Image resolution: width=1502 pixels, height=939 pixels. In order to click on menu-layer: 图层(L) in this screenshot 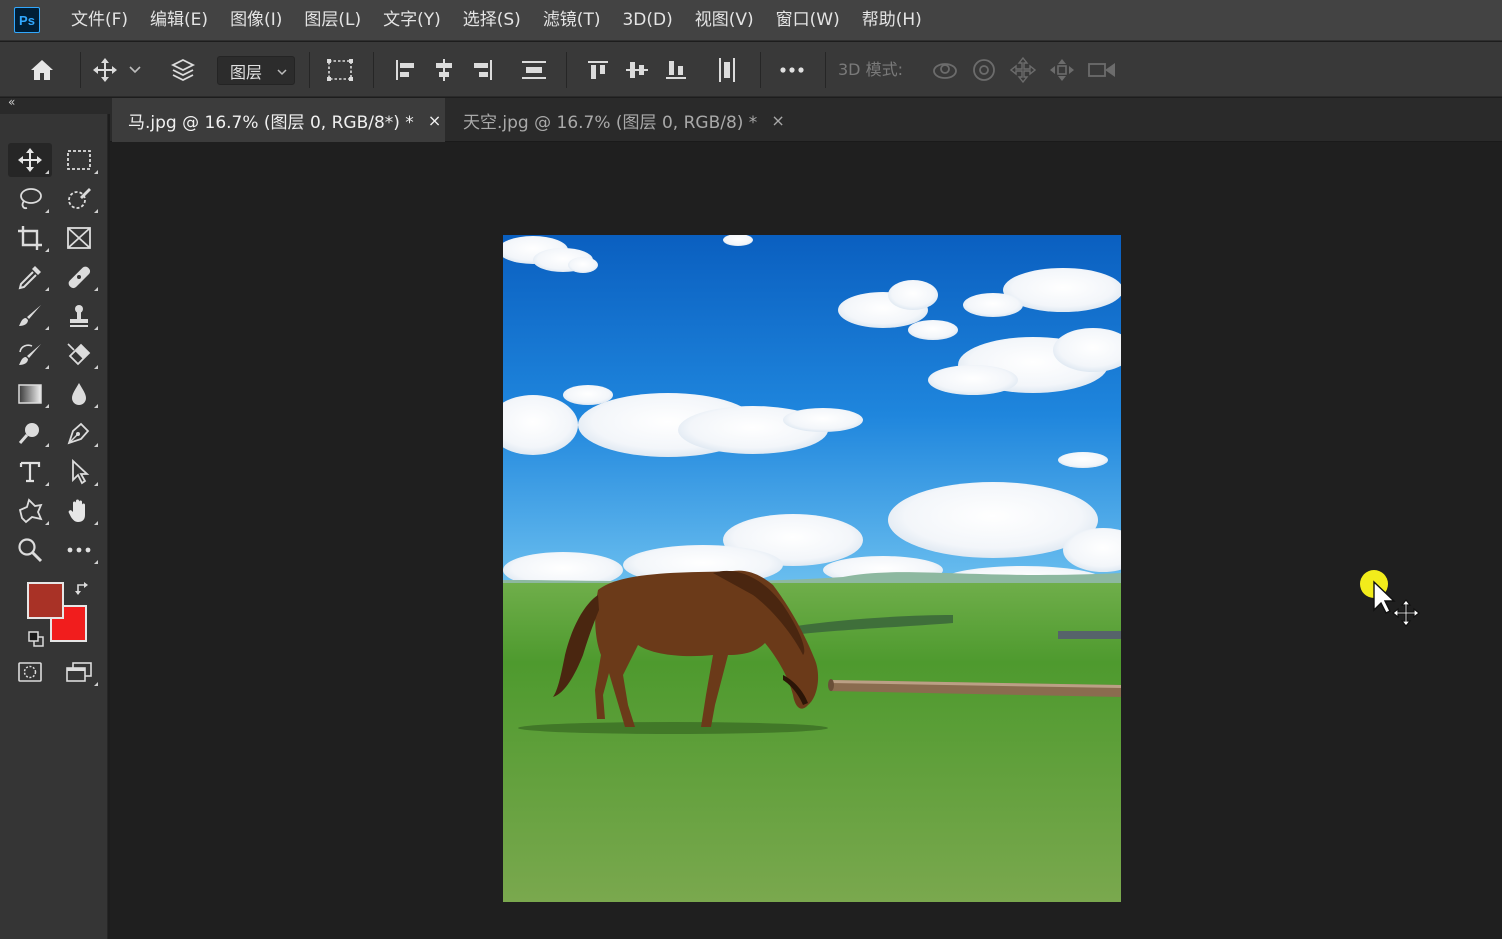, I will do `click(332, 20)`.